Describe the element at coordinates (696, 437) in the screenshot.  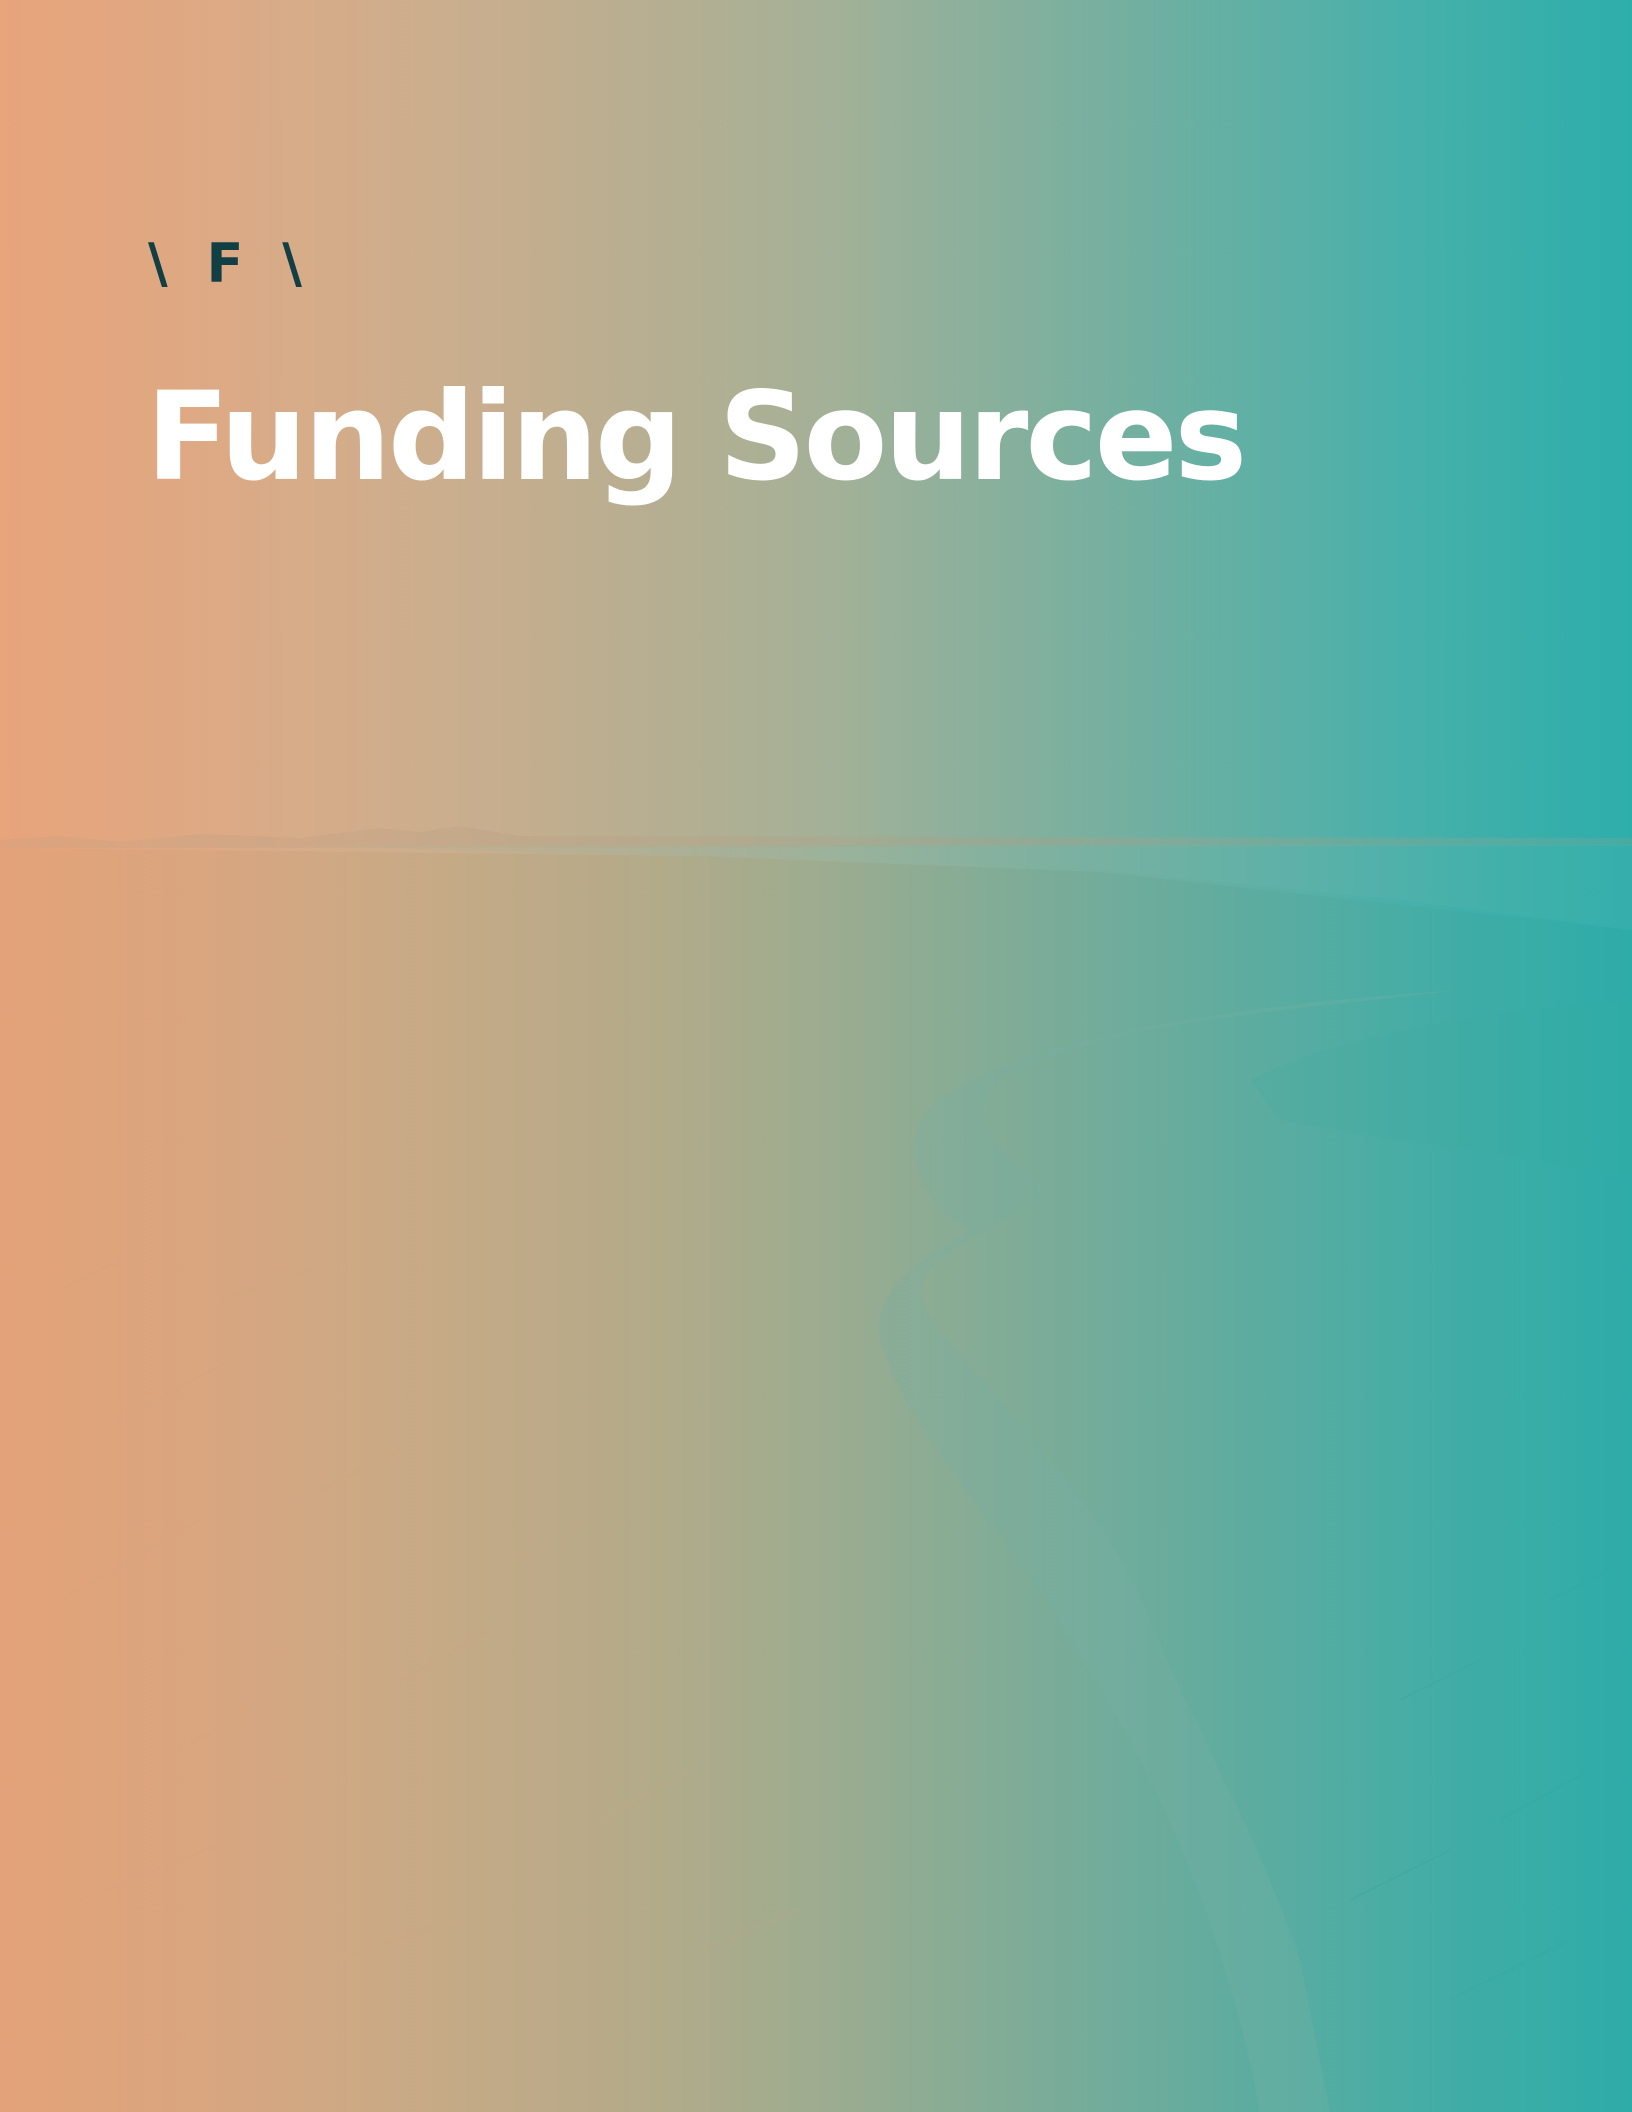
I see `page-title: Funding Sources` at that location.